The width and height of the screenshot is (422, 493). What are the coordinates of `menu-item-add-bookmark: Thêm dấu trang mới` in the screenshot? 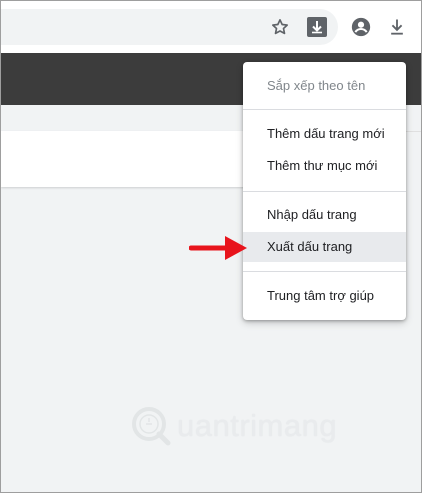 It's located at (324, 134).